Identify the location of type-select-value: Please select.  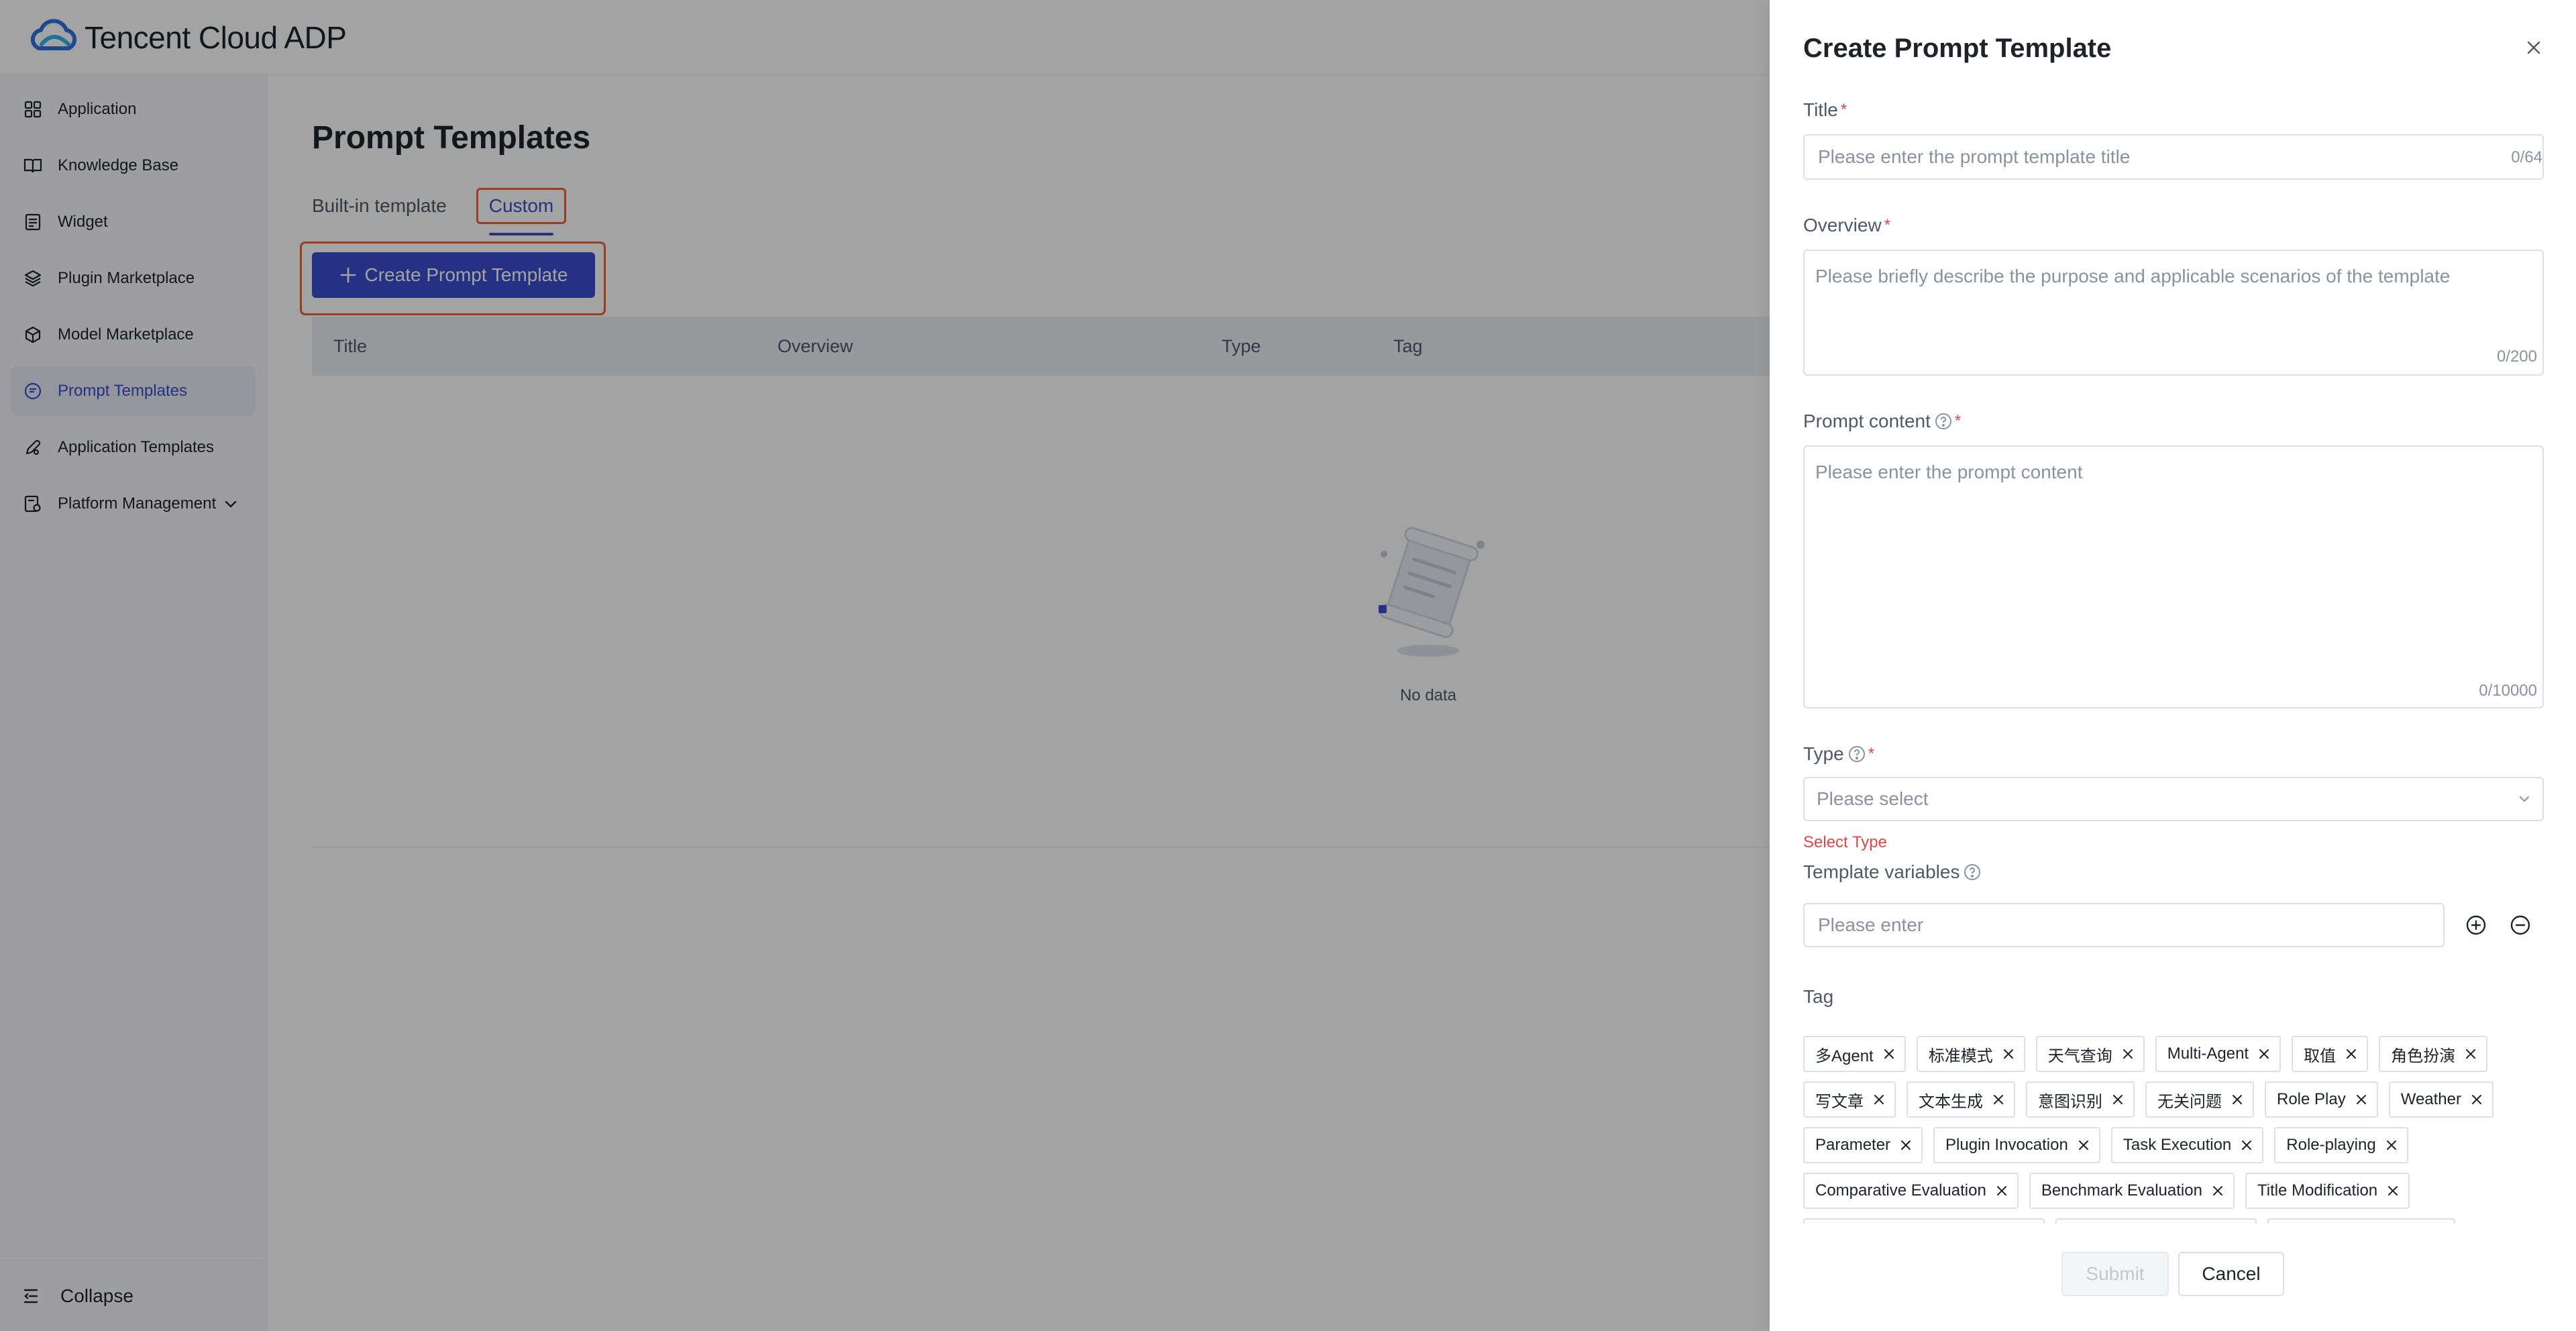
(1873, 798).